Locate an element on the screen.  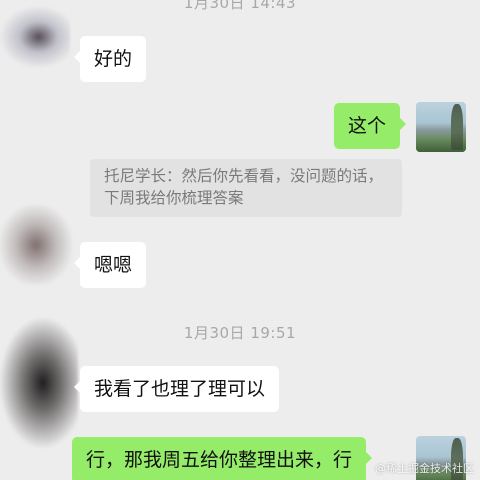
message-bubble-received: 嗯嗯 is located at coordinates (110, 265).